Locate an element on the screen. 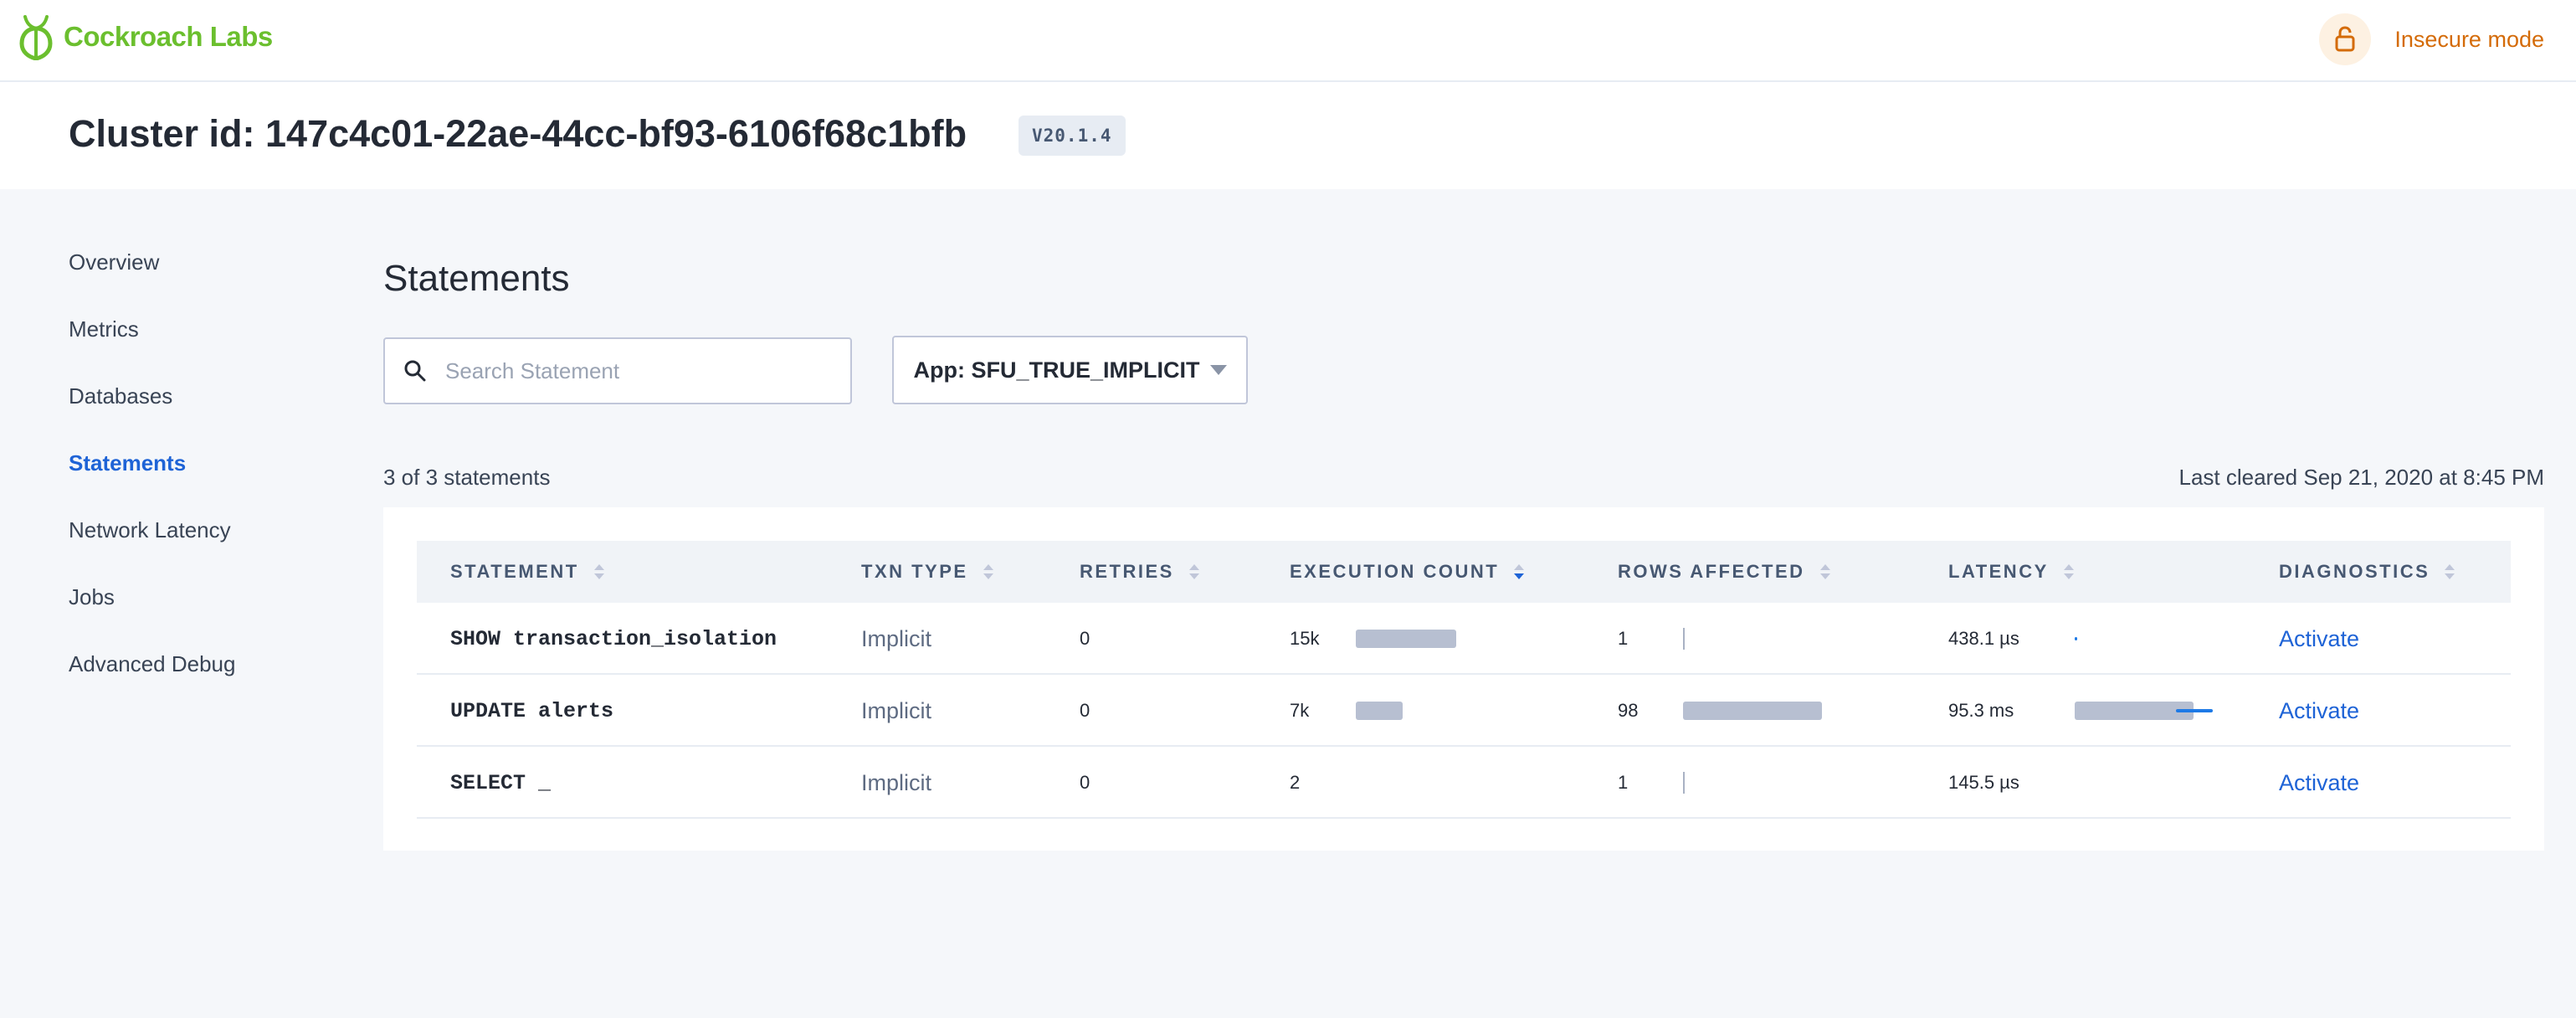  search-box is located at coordinates (617, 371).